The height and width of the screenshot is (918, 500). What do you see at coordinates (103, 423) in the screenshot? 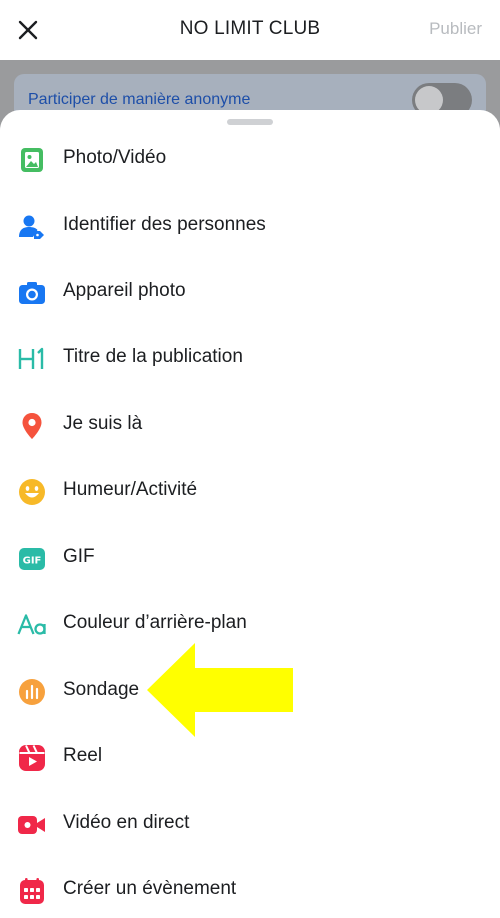
I see `menu-item-label: Je suis là` at bounding box center [103, 423].